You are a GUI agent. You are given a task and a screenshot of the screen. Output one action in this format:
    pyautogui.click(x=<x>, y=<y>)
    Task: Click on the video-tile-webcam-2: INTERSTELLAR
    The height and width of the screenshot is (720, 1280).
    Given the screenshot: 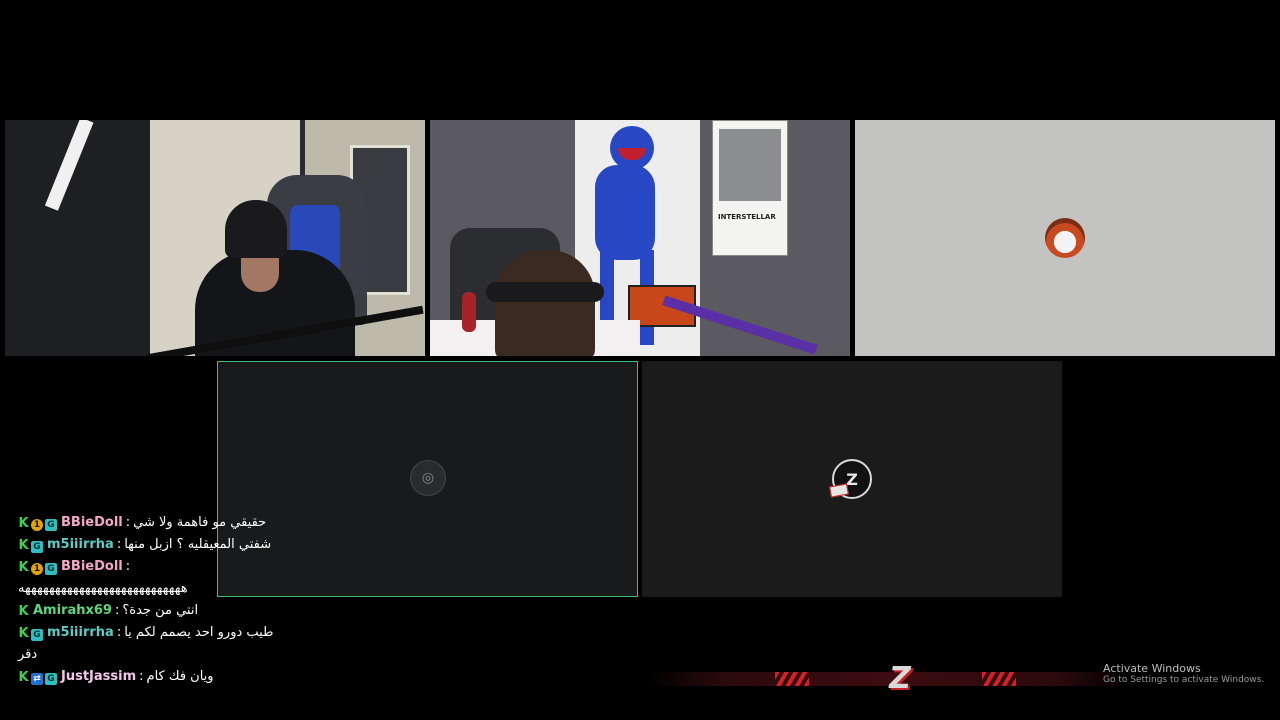 What is the action you would take?
    pyautogui.click(x=640, y=238)
    